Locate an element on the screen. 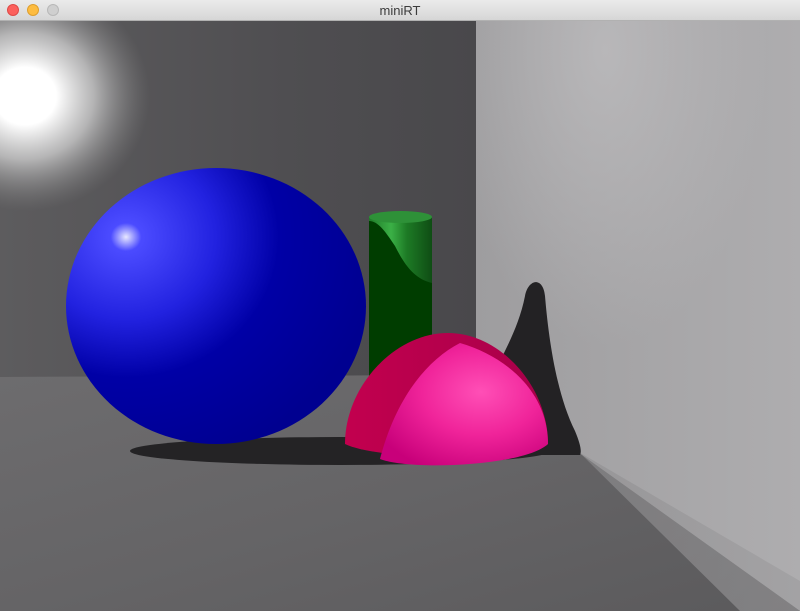 The height and width of the screenshot is (611, 800). window-title: miniRT is located at coordinates (400, 10).